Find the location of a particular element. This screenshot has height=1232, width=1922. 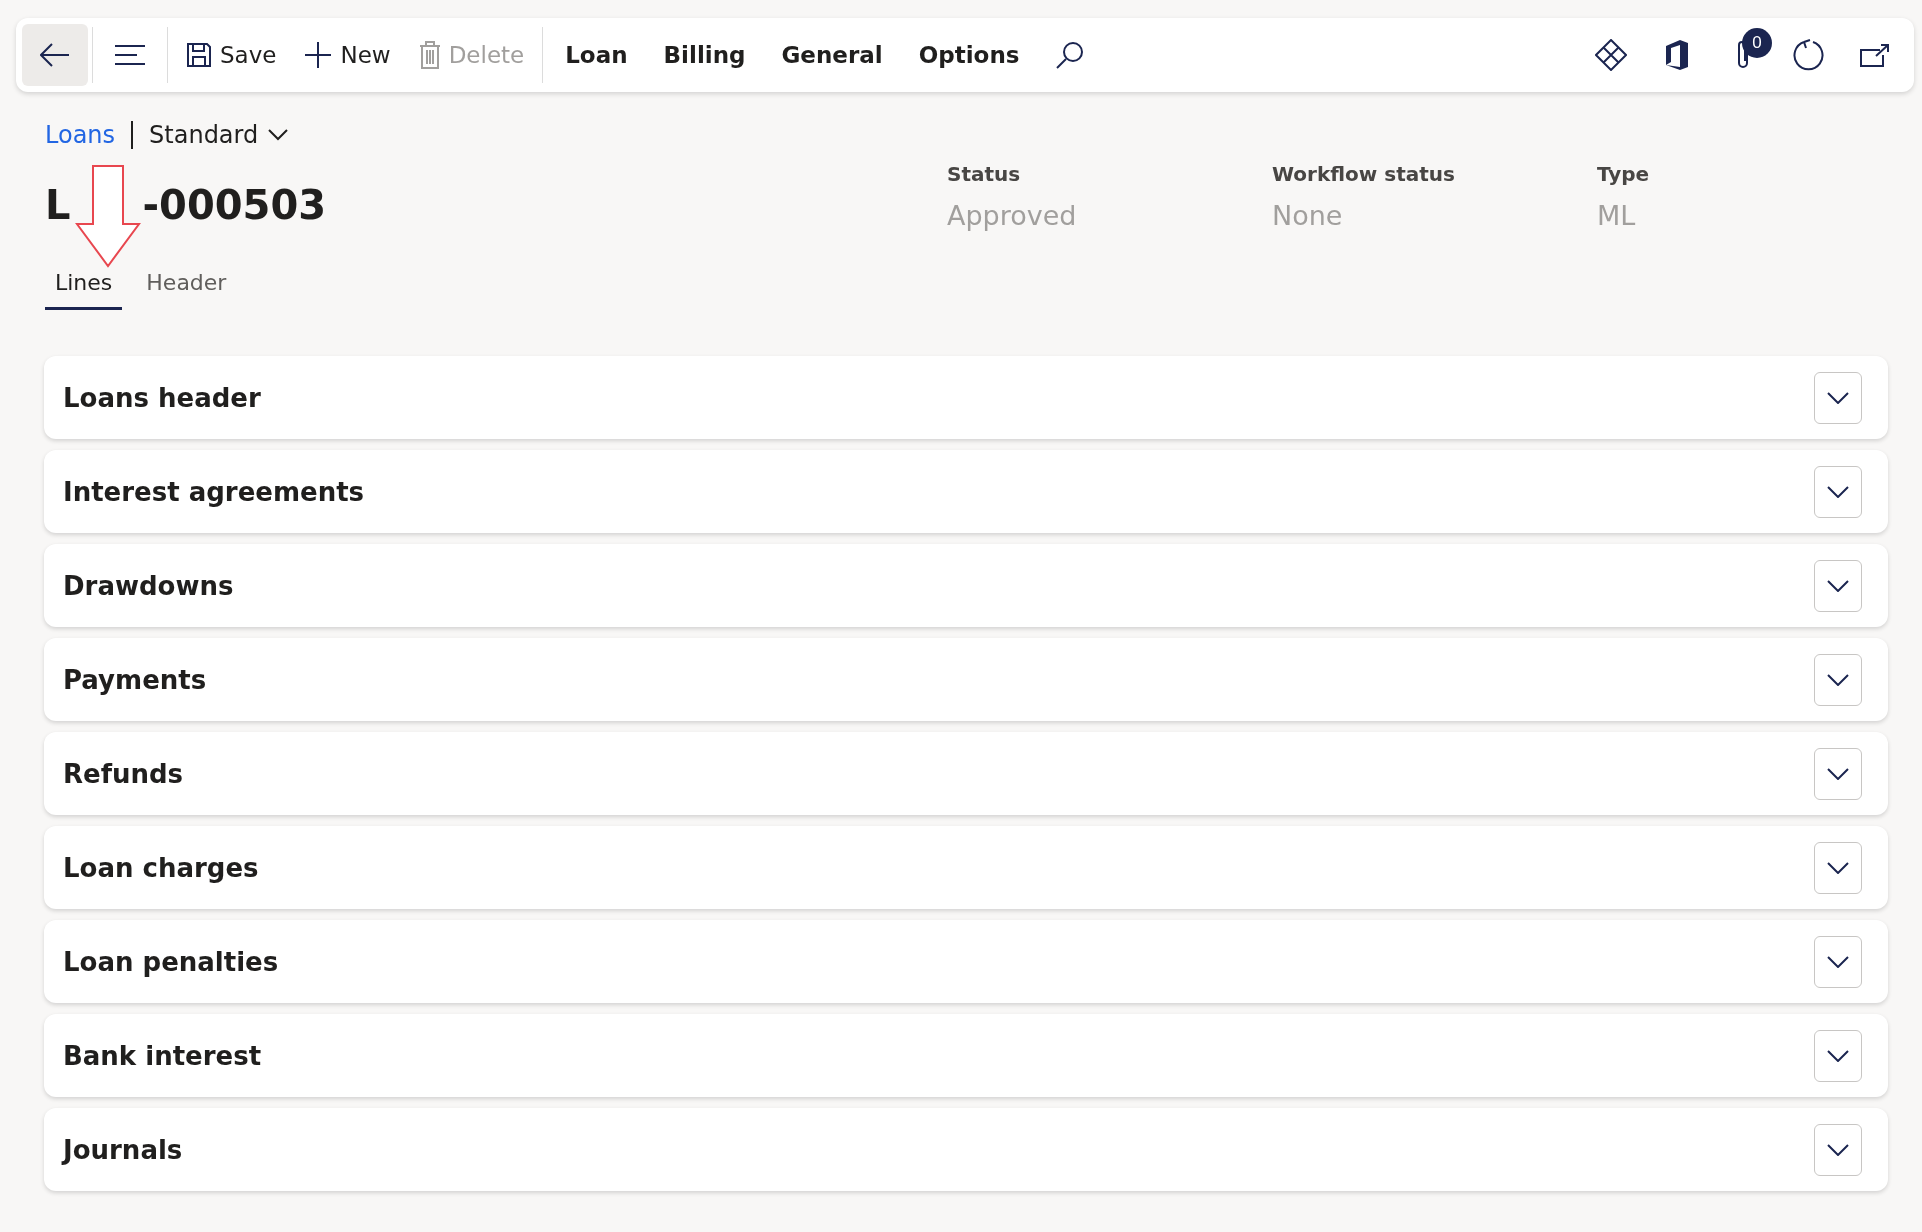

refresh-icon is located at coordinates (1809, 55).